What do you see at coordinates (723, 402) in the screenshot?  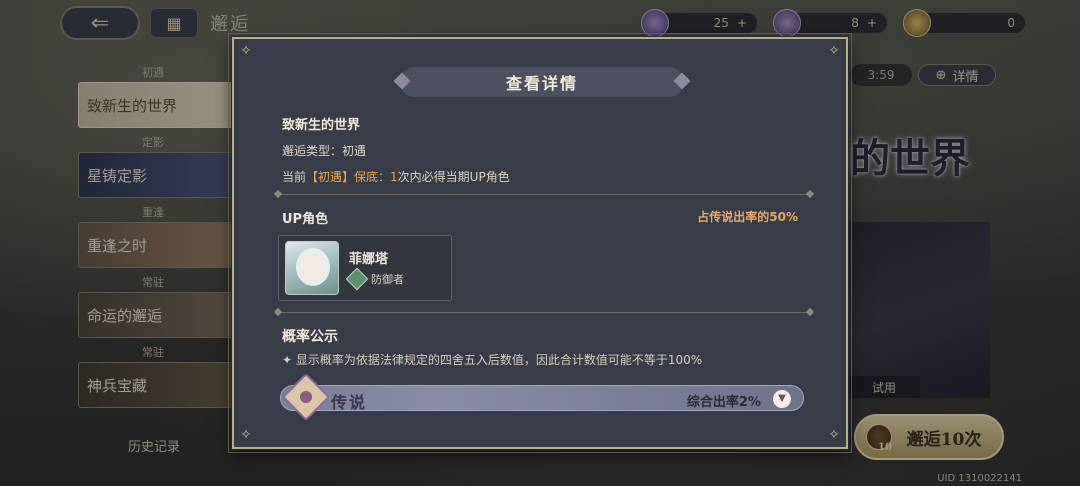 I see `rarity-rate: 综合出率2%` at bounding box center [723, 402].